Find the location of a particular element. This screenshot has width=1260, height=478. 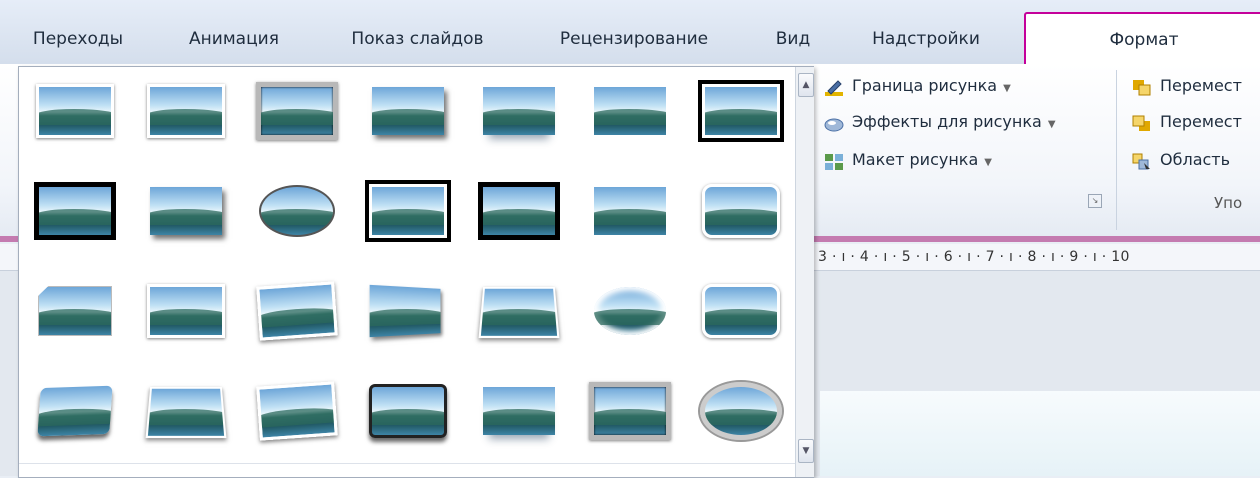

gallery-footer-divider is located at coordinates (407, 463).